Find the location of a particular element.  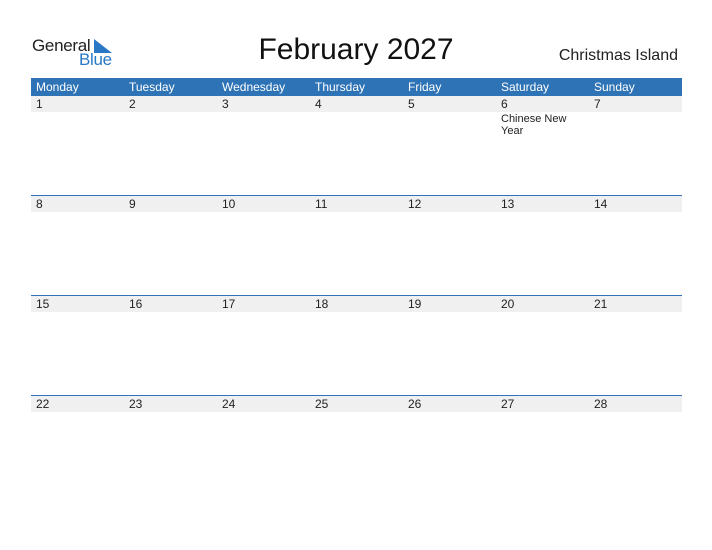

day-number: 8 is located at coordinates (77, 204).